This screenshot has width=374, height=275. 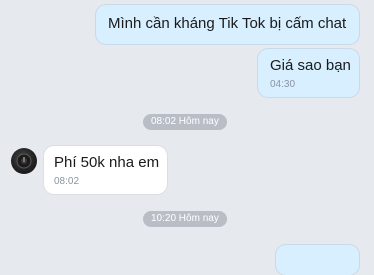 I want to click on outgoing-message-partial, so click(x=317, y=260).